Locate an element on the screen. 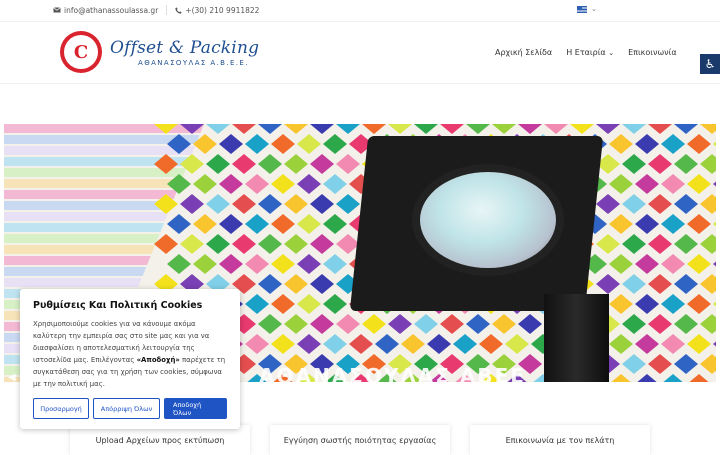  accept-all-button: Αποδοχή Όλων is located at coordinates (195, 408).